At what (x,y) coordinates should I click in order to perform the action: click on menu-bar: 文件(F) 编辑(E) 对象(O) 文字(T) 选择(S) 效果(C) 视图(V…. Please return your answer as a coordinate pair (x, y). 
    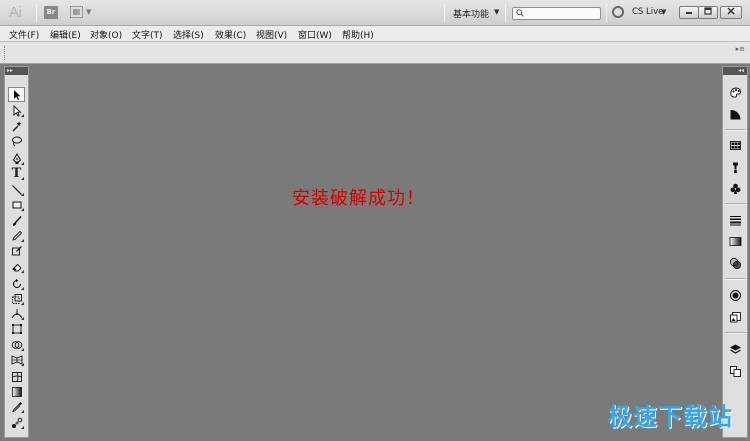
    Looking at the image, I should click on (375, 34).